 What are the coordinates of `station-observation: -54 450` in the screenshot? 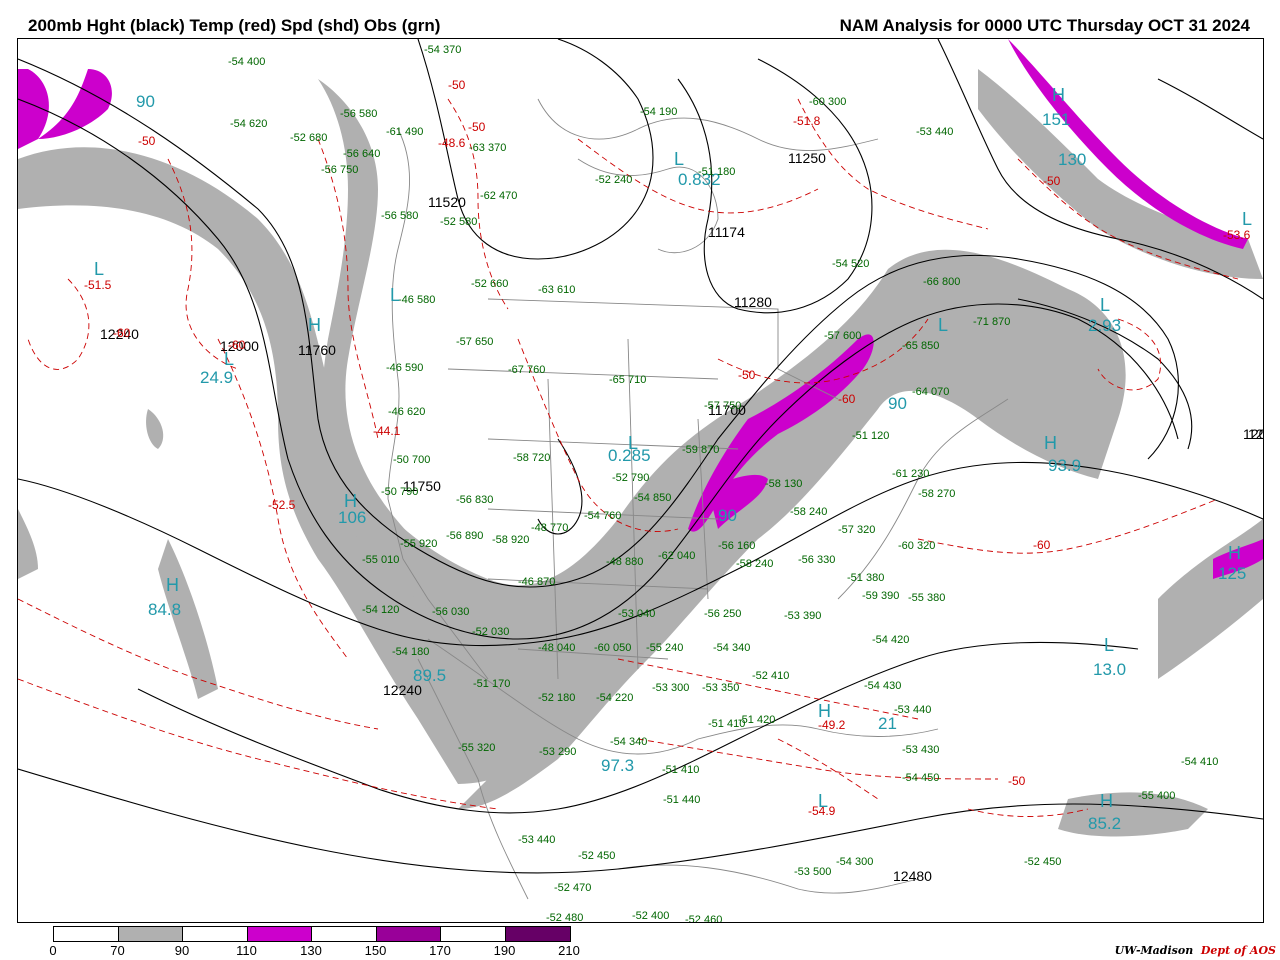 It's located at (920, 778).